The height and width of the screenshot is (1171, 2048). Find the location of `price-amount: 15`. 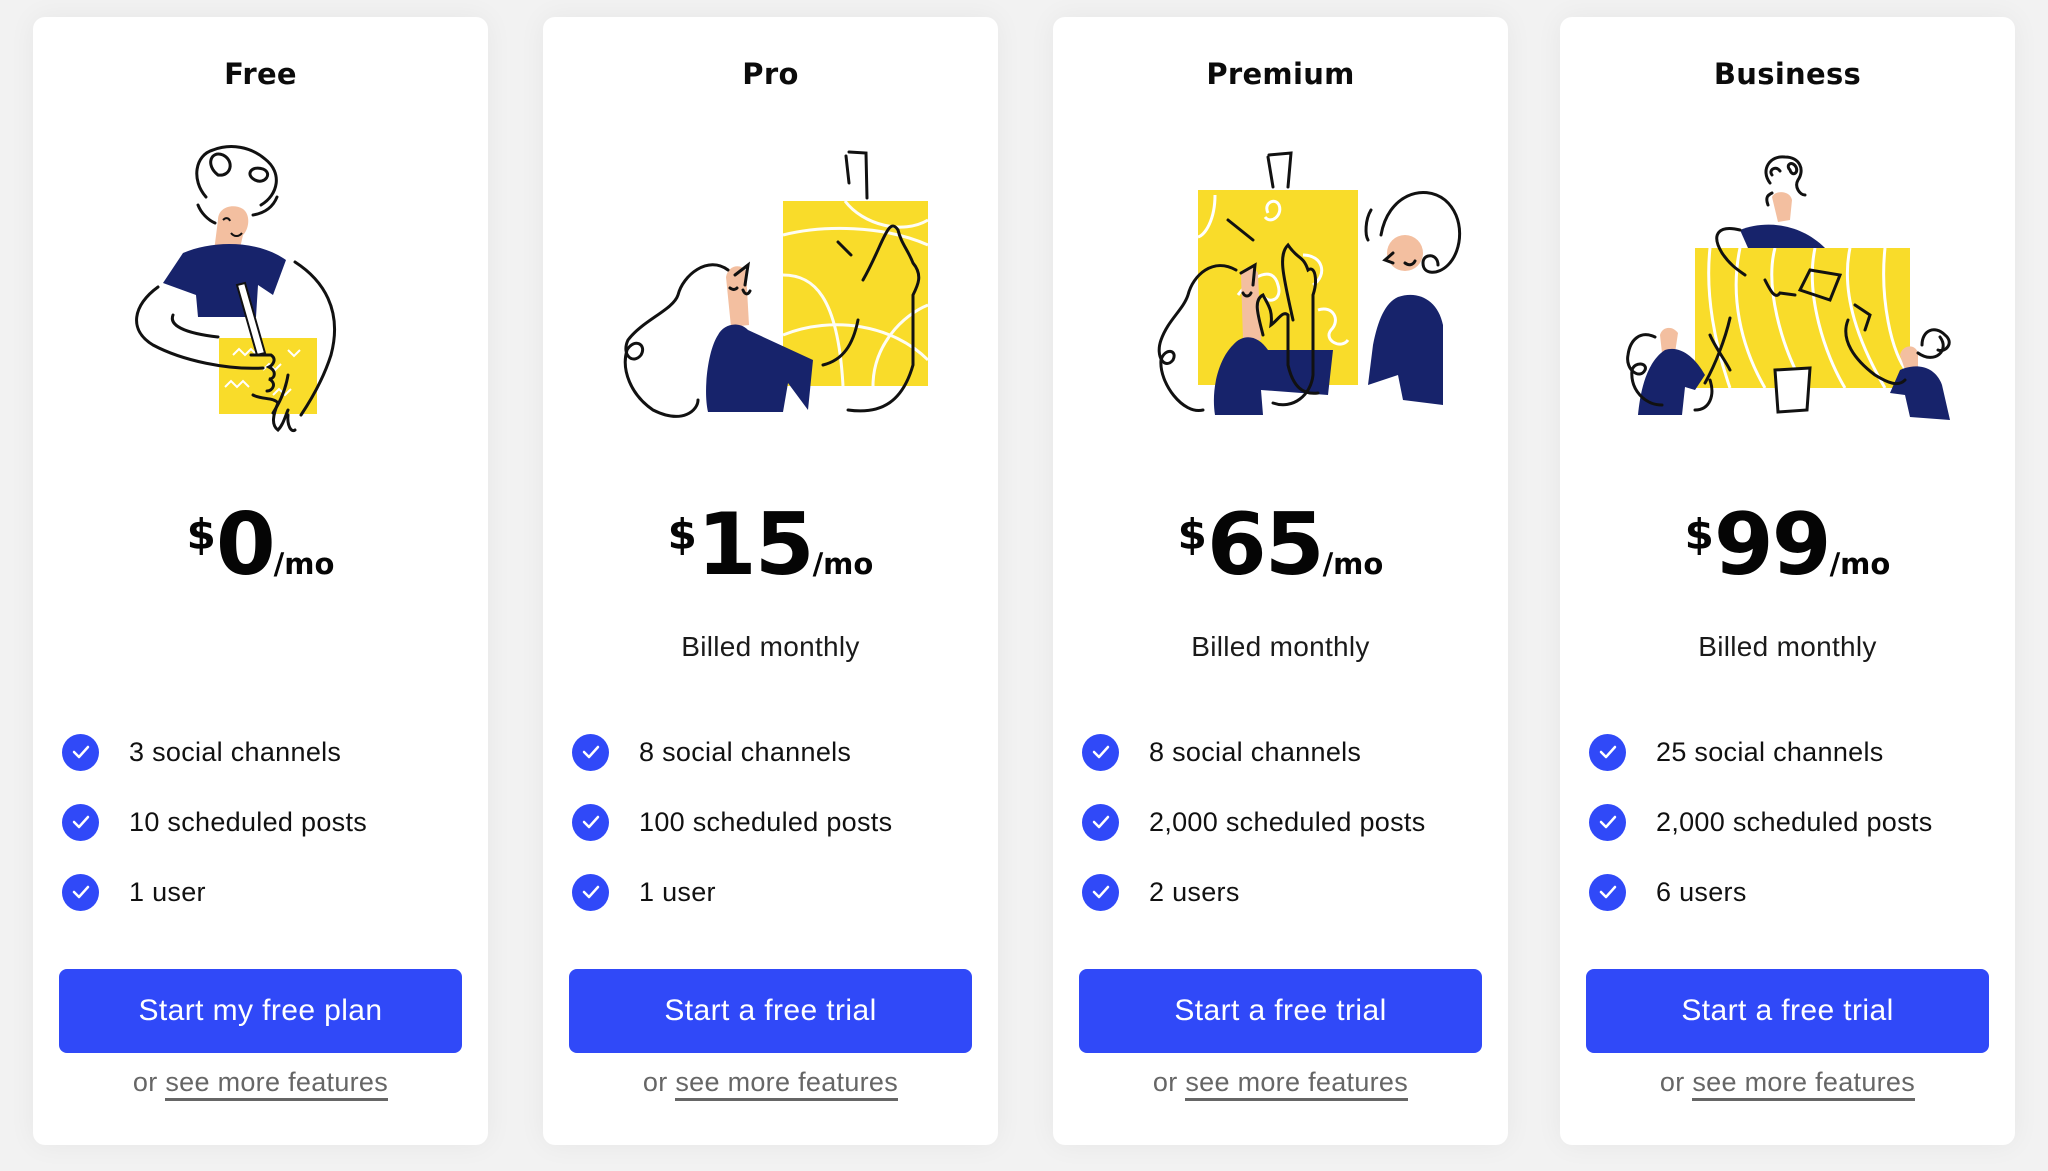

price-amount: 15 is located at coordinates (755, 545).